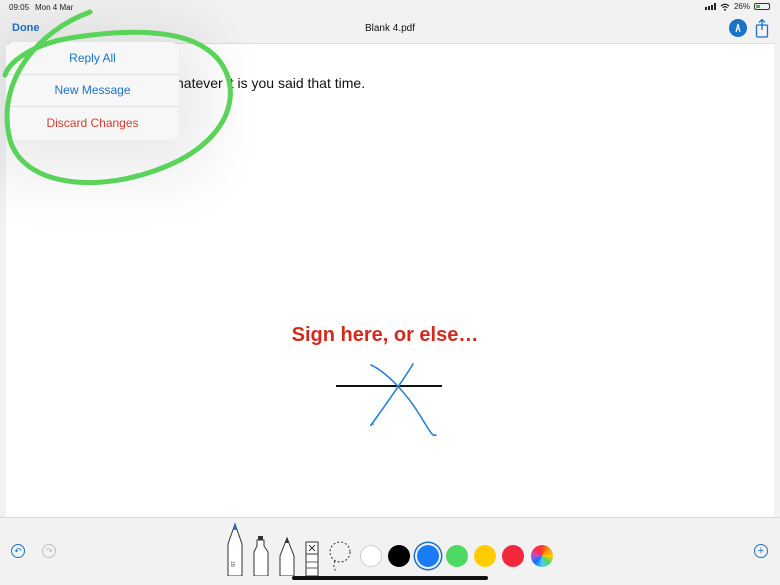  I want to click on status-right: 26%, so click(737, 6).